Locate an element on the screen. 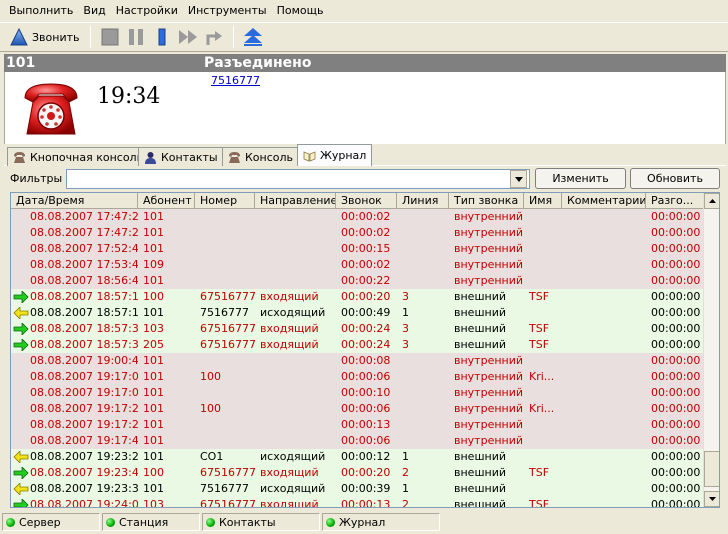 This screenshot has width=728, height=534. outgoing-arrow-icon is located at coordinates (21, 313).